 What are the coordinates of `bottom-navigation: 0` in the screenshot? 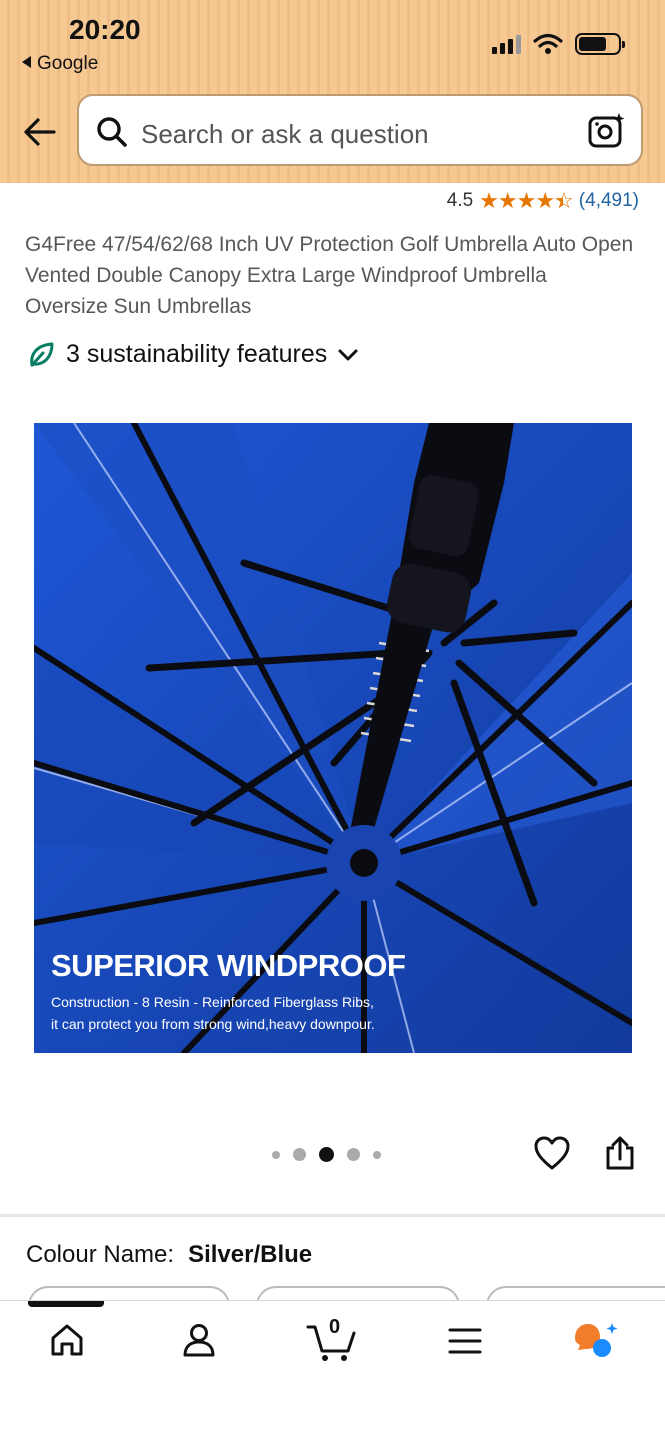 It's located at (332, 1370).